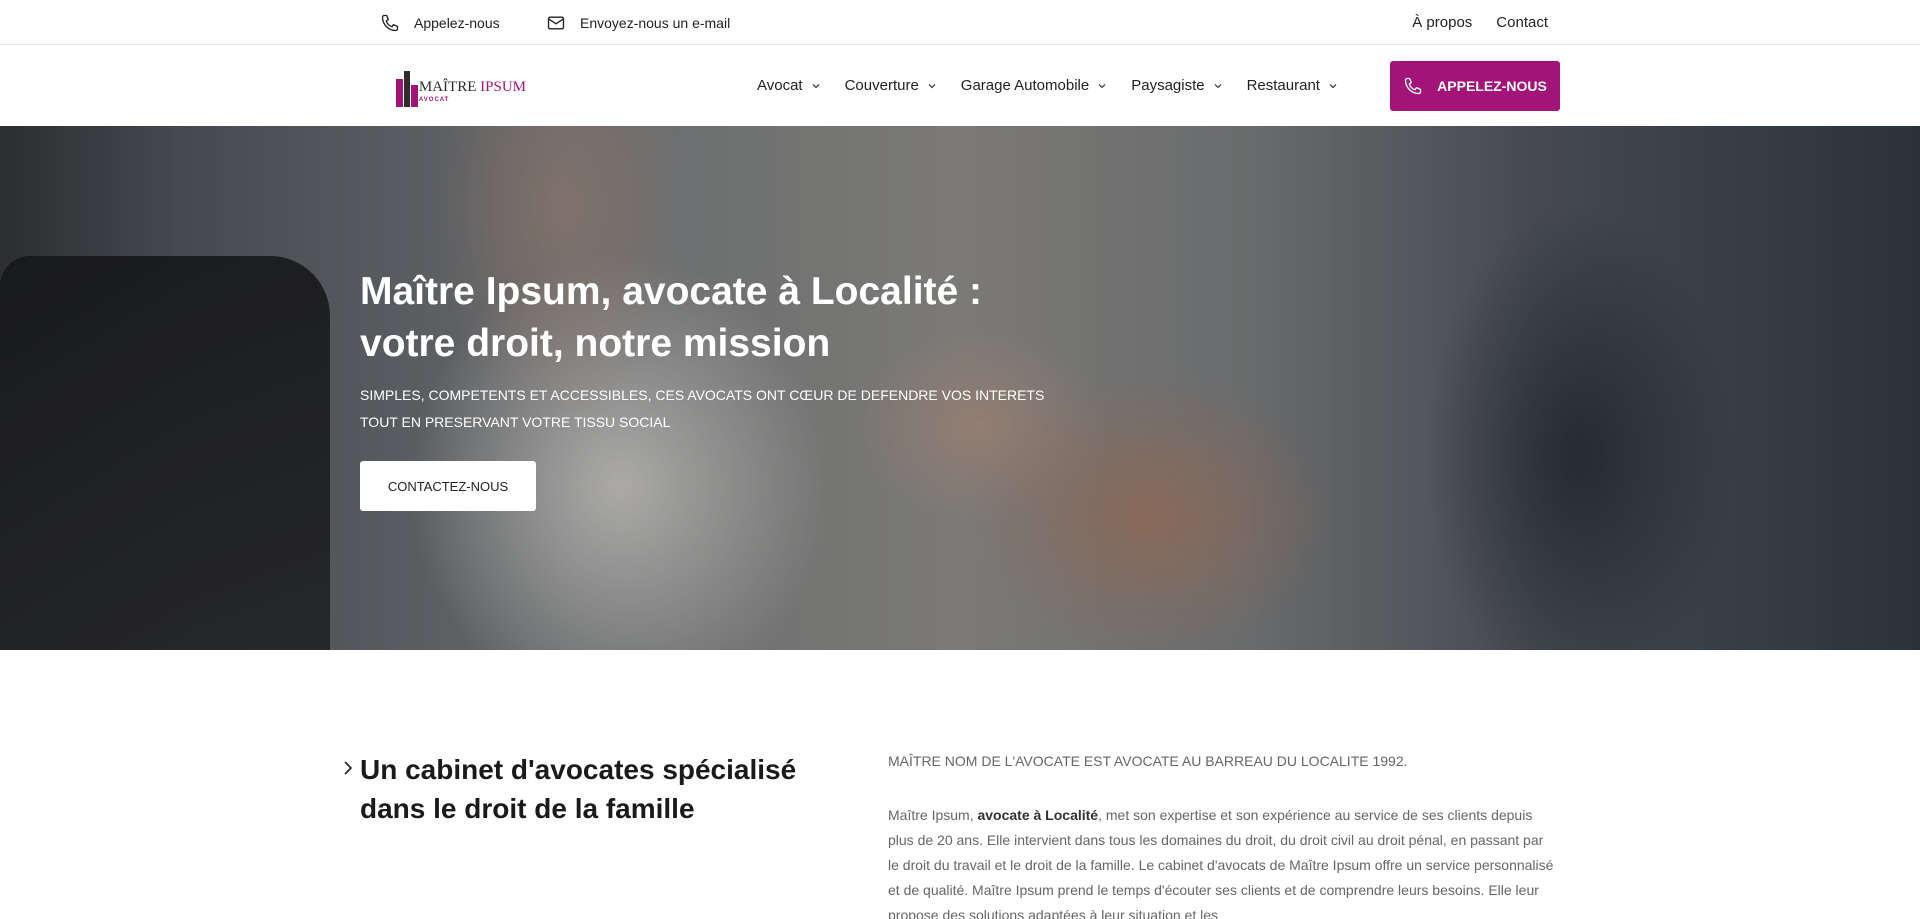 The width and height of the screenshot is (1920, 919). I want to click on logo-name-part2: IPSUM, so click(503, 87).